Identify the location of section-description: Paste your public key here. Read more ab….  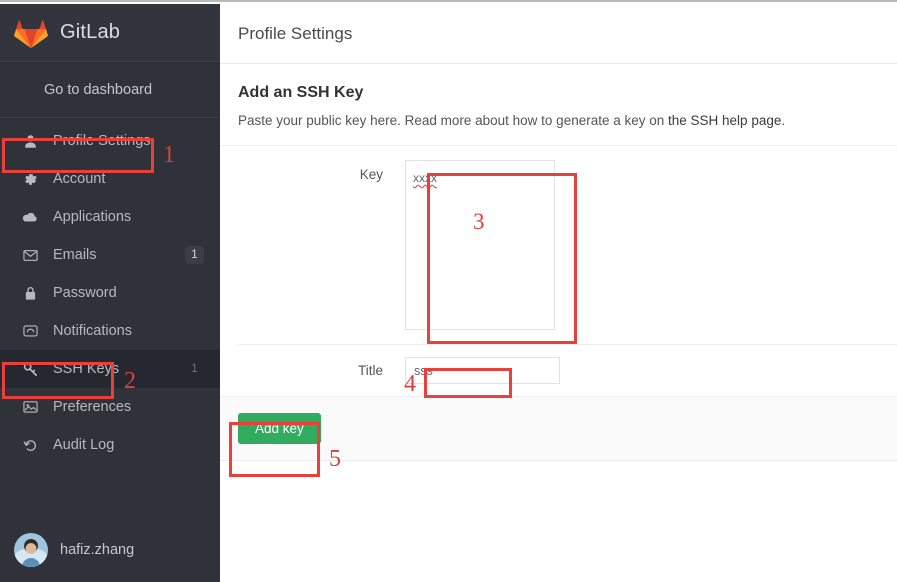
(558, 123).